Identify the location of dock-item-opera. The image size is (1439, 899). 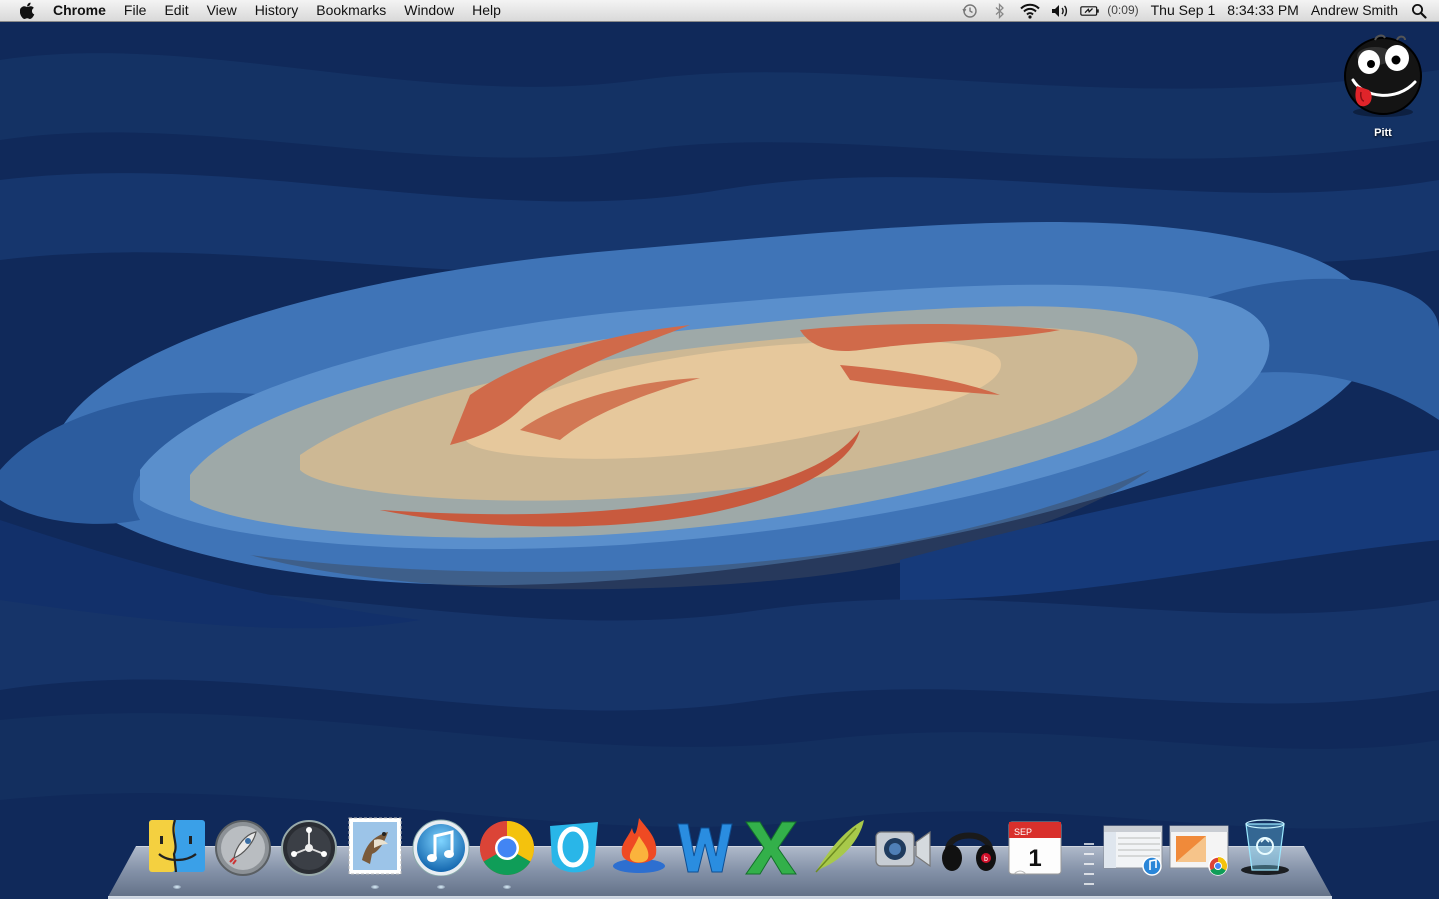
(573, 847).